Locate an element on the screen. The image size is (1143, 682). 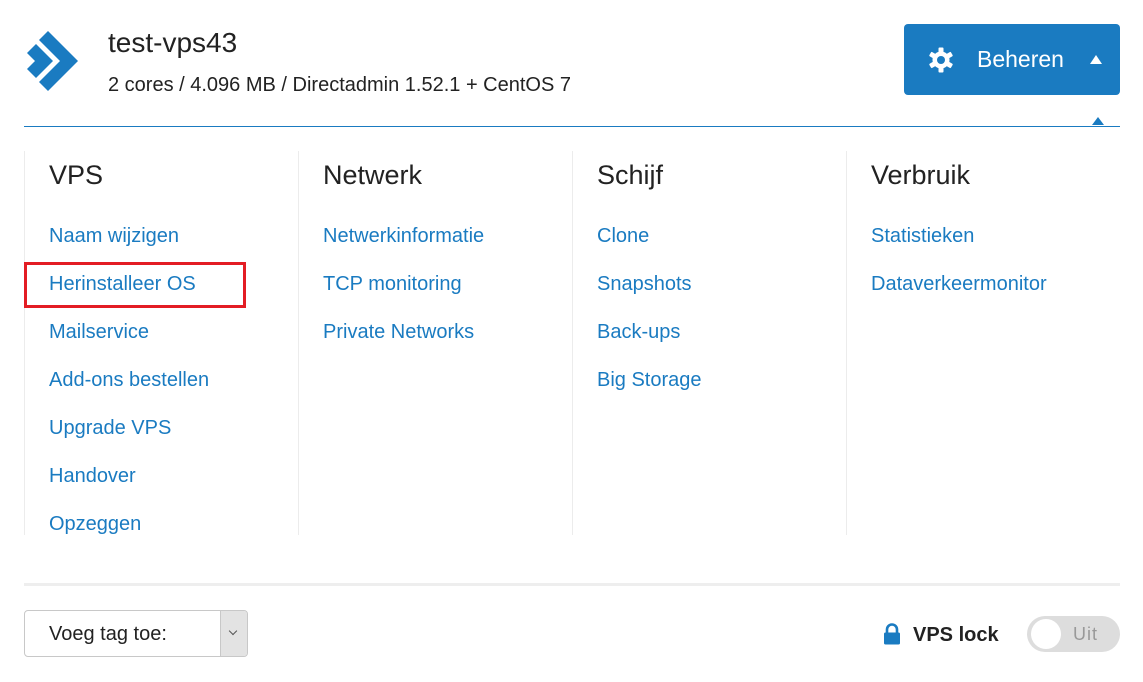
menu-item-herinstalleer-os: Herinstalleer OS is located at coordinates (122, 284).